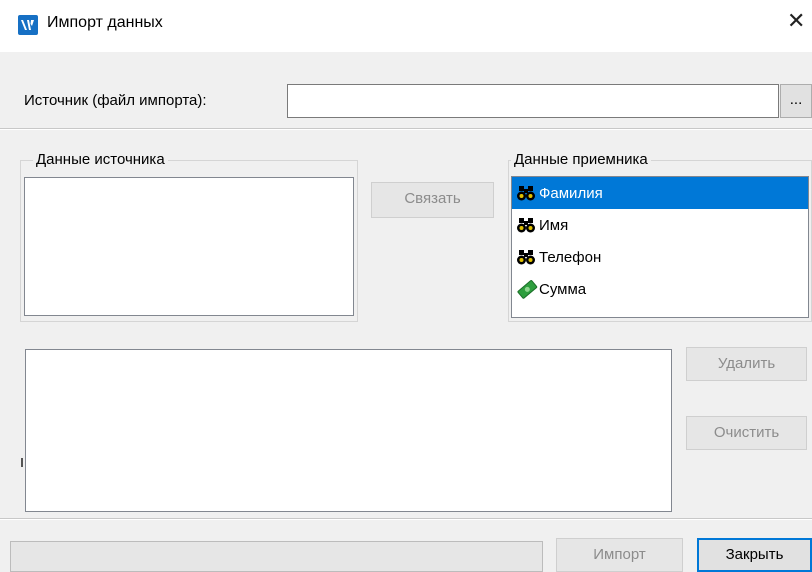 The width and height of the screenshot is (812, 572). I want to click on link-button: Связать, so click(432, 200).